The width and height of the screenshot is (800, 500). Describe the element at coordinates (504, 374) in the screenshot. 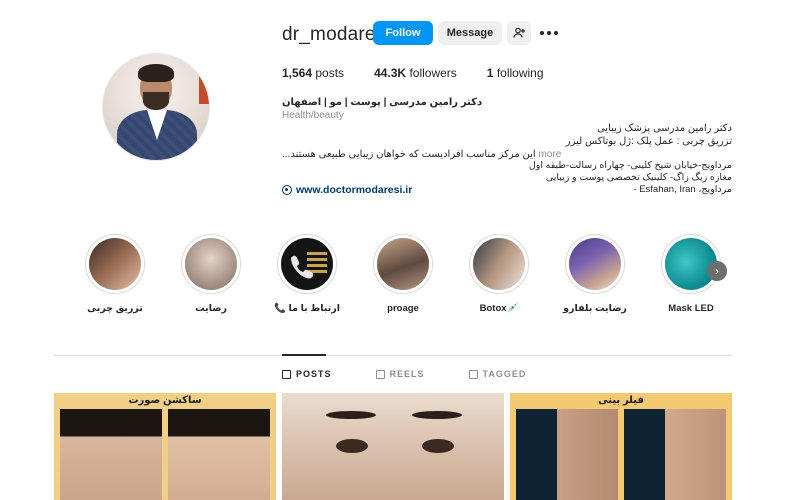

I see `tab-label: TAGGED` at that location.